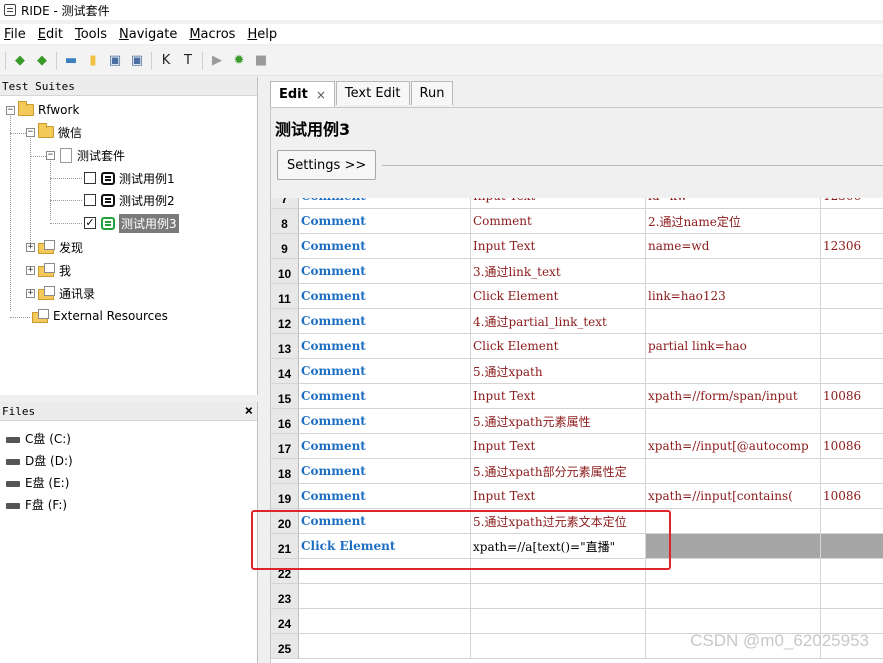 The width and height of the screenshot is (883, 663). What do you see at coordinates (39, 460) in the screenshot?
I see `drive-item: D盘 (D:)` at bounding box center [39, 460].